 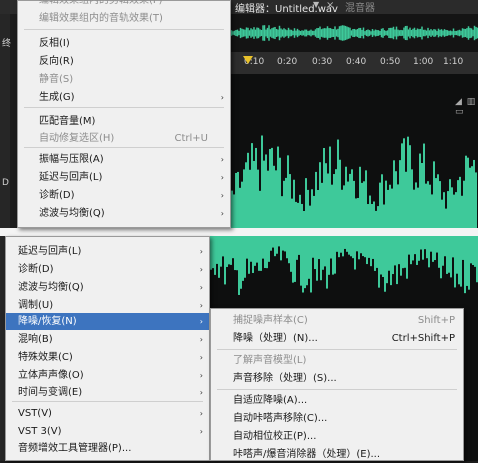 What do you see at coordinates (107, 321) in the screenshot?
I see `menu-item: 降噪/恢复(N) ›` at bounding box center [107, 321].